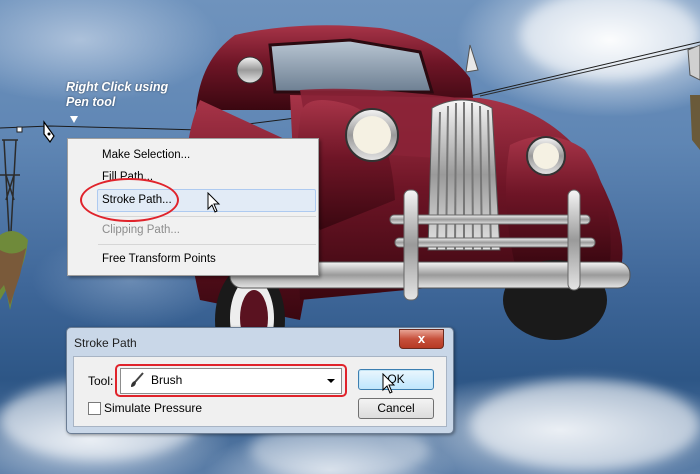 The width and height of the screenshot is (700, 474). I want to click on tool-label: Tool:, so click(101, 381).